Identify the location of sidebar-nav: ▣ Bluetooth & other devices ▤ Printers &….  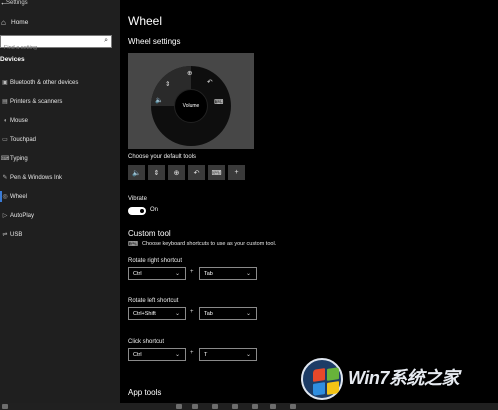
(60, 158).